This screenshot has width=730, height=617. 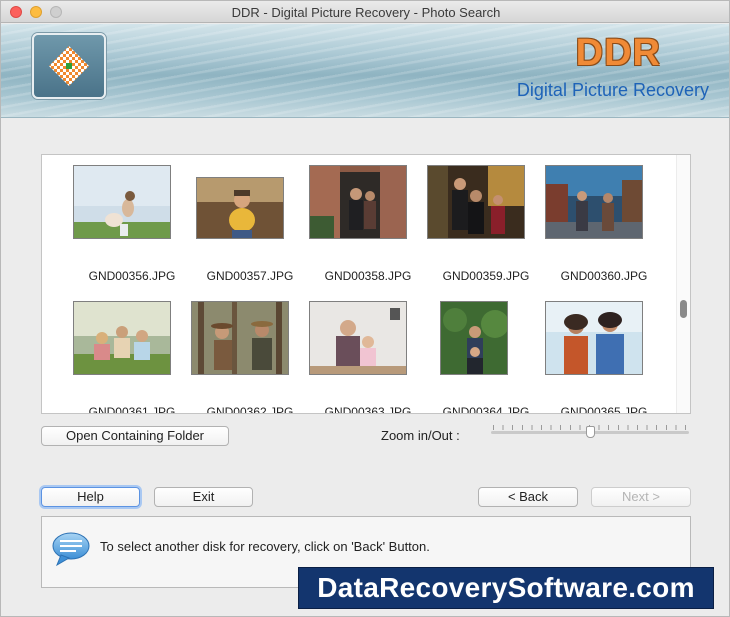 I want to click on photo-filename: GND00357.JPG, so click(x=250, y=276).